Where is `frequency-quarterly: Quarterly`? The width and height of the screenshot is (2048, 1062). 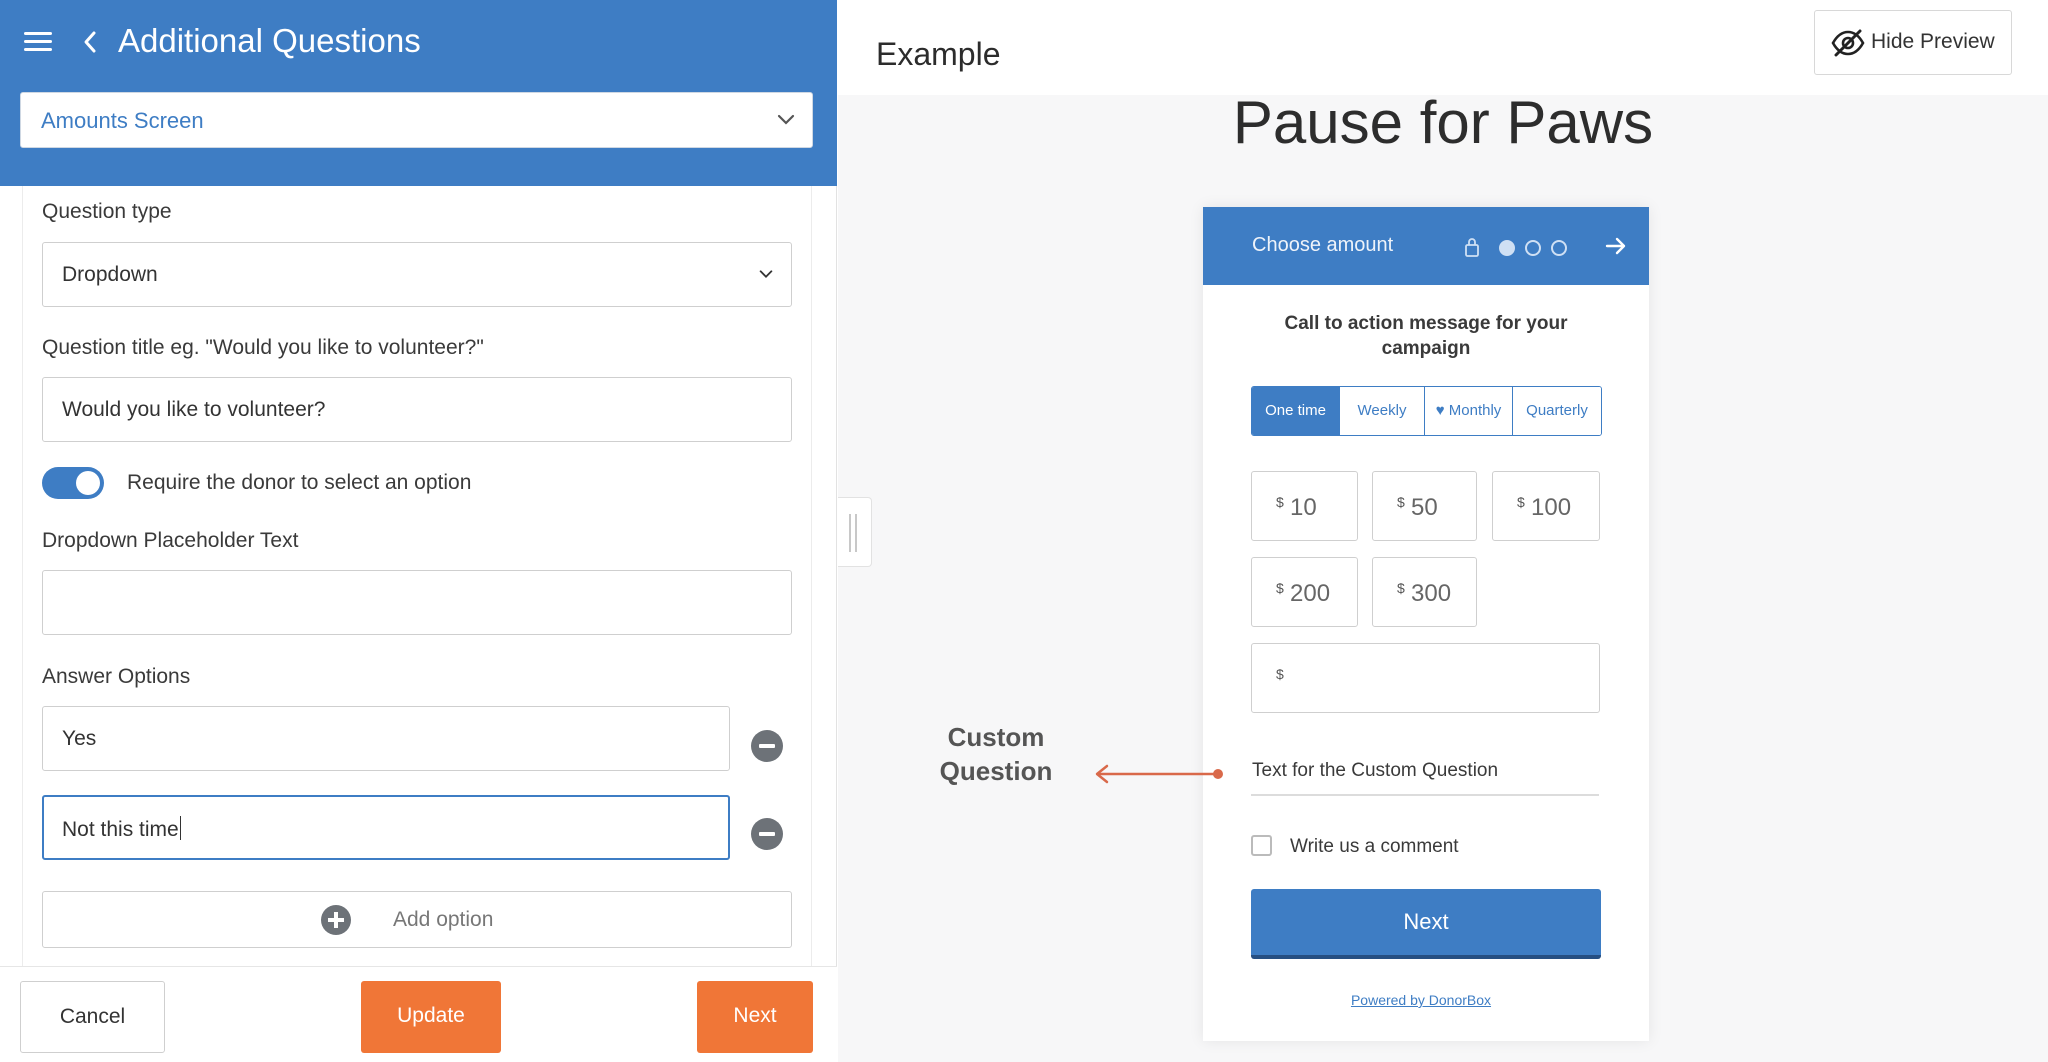
frequency-quarterly: Quarterly is located at coordinates (1557, 411).